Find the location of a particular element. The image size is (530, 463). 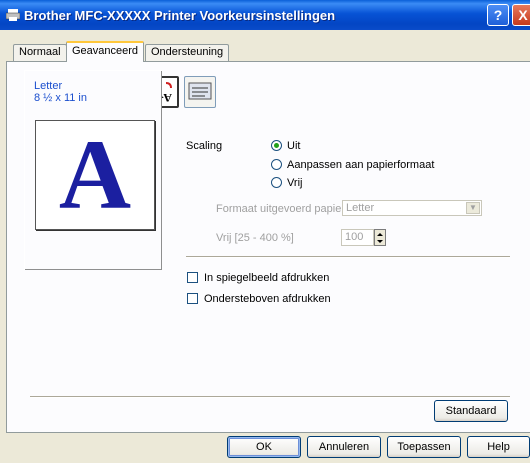

mirror-print-checkbox is located at coordinates (192, 277).